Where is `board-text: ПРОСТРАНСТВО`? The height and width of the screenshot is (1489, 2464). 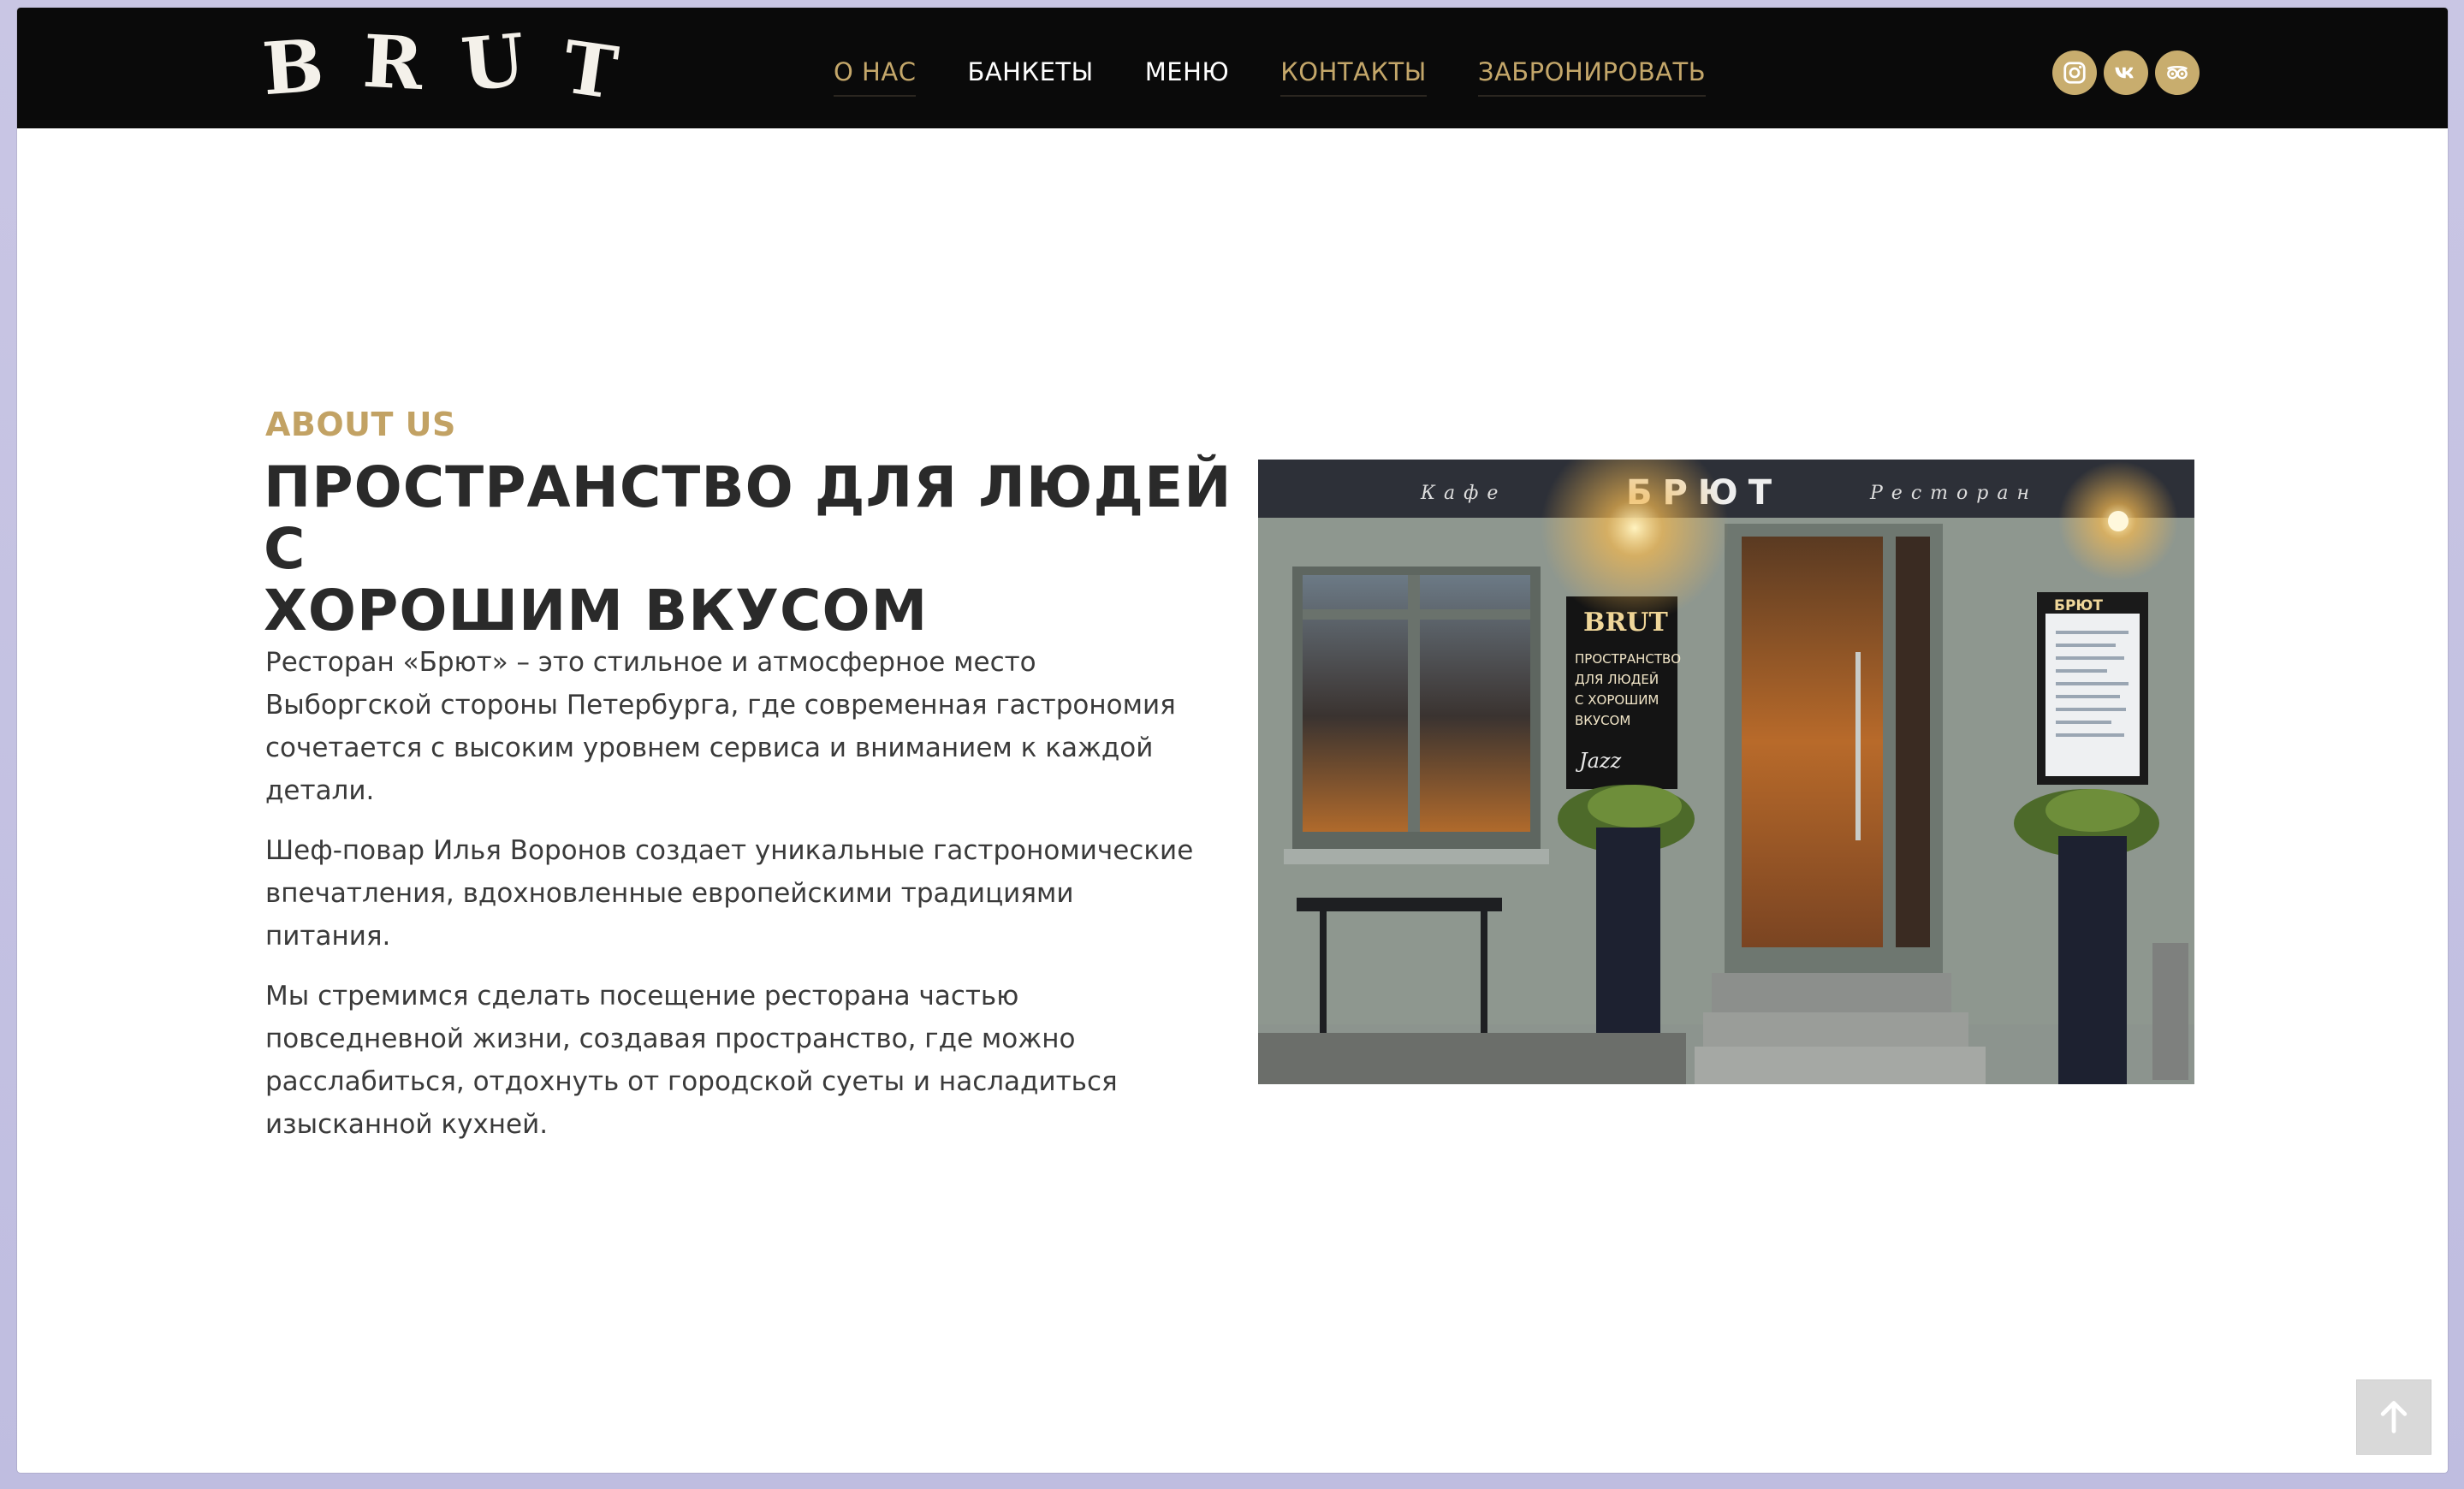
board-text: ПРОСТРАНСТВО is located at coordinates (1628, 659).